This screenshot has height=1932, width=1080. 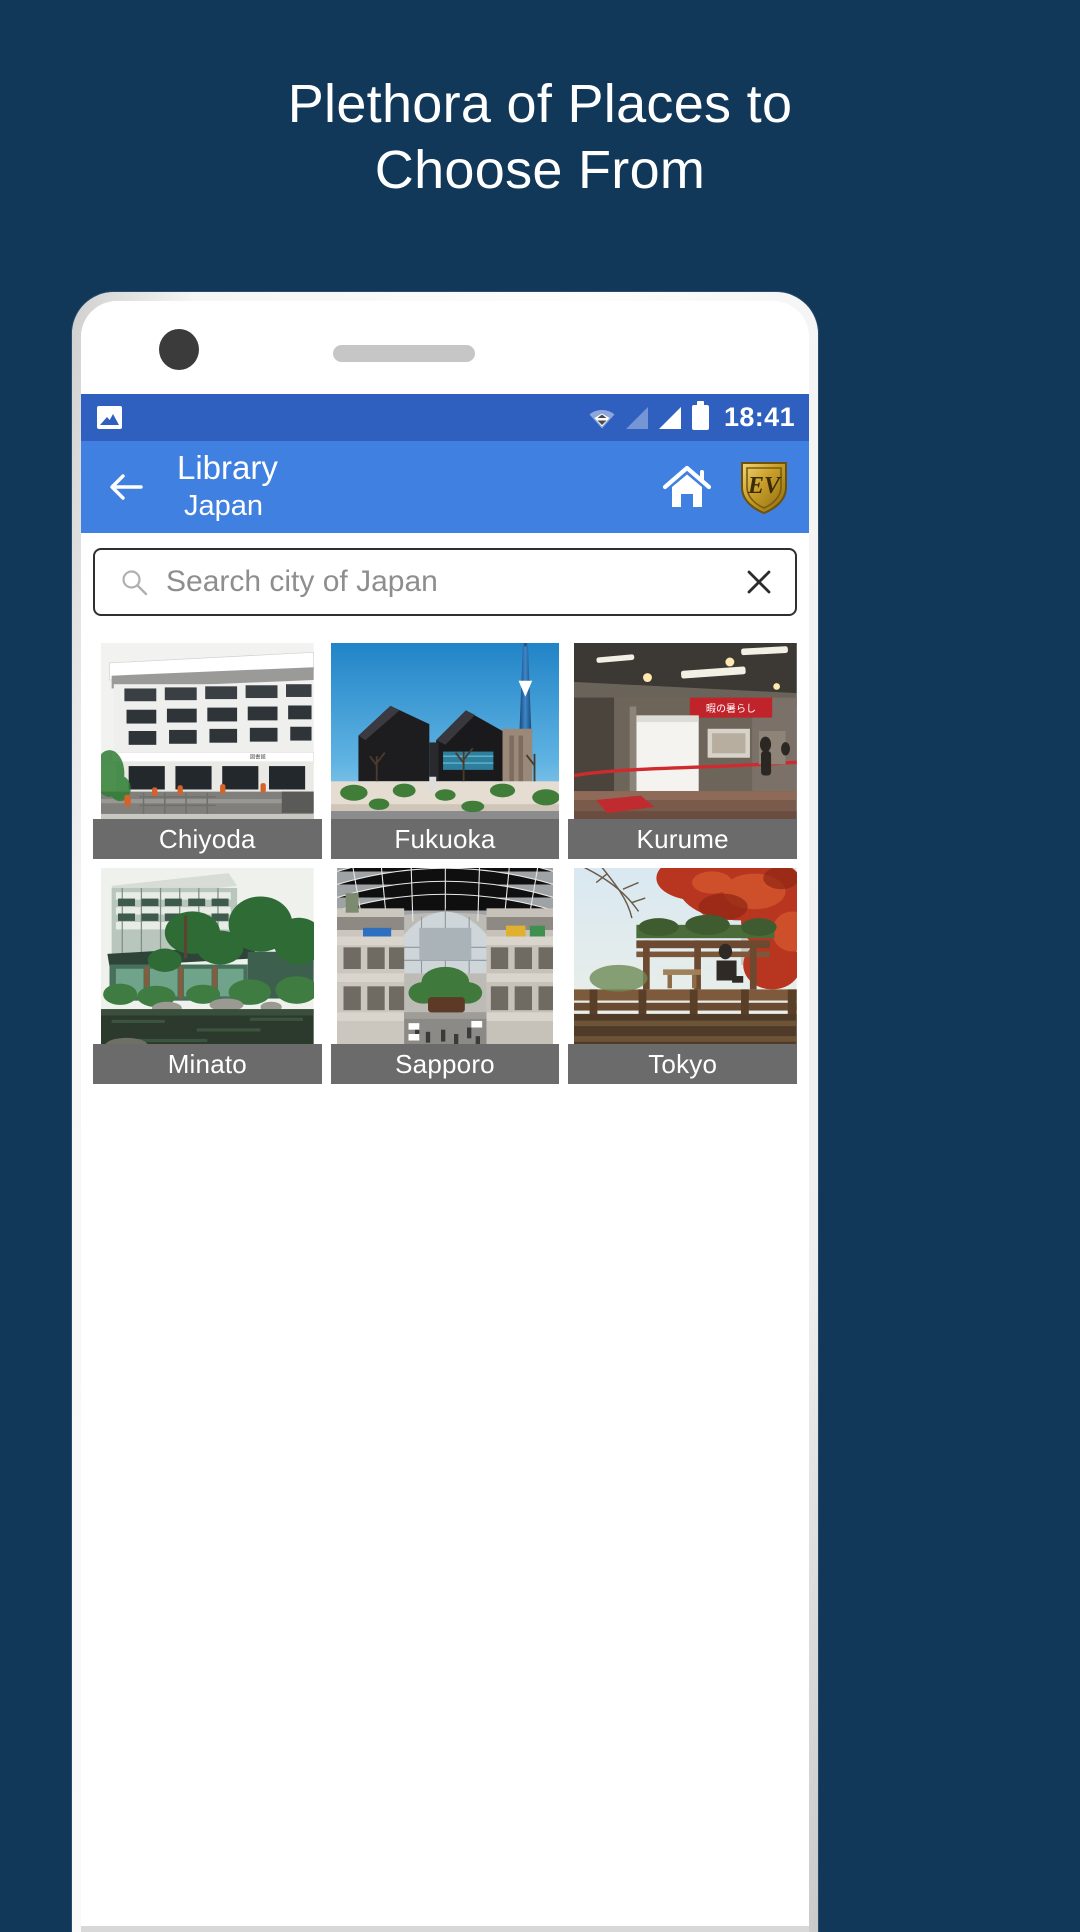 What do you see at coordinates (445, 417) in the screenshot?
I see `status-bar: 18:41` at bounding box center [445, 417].